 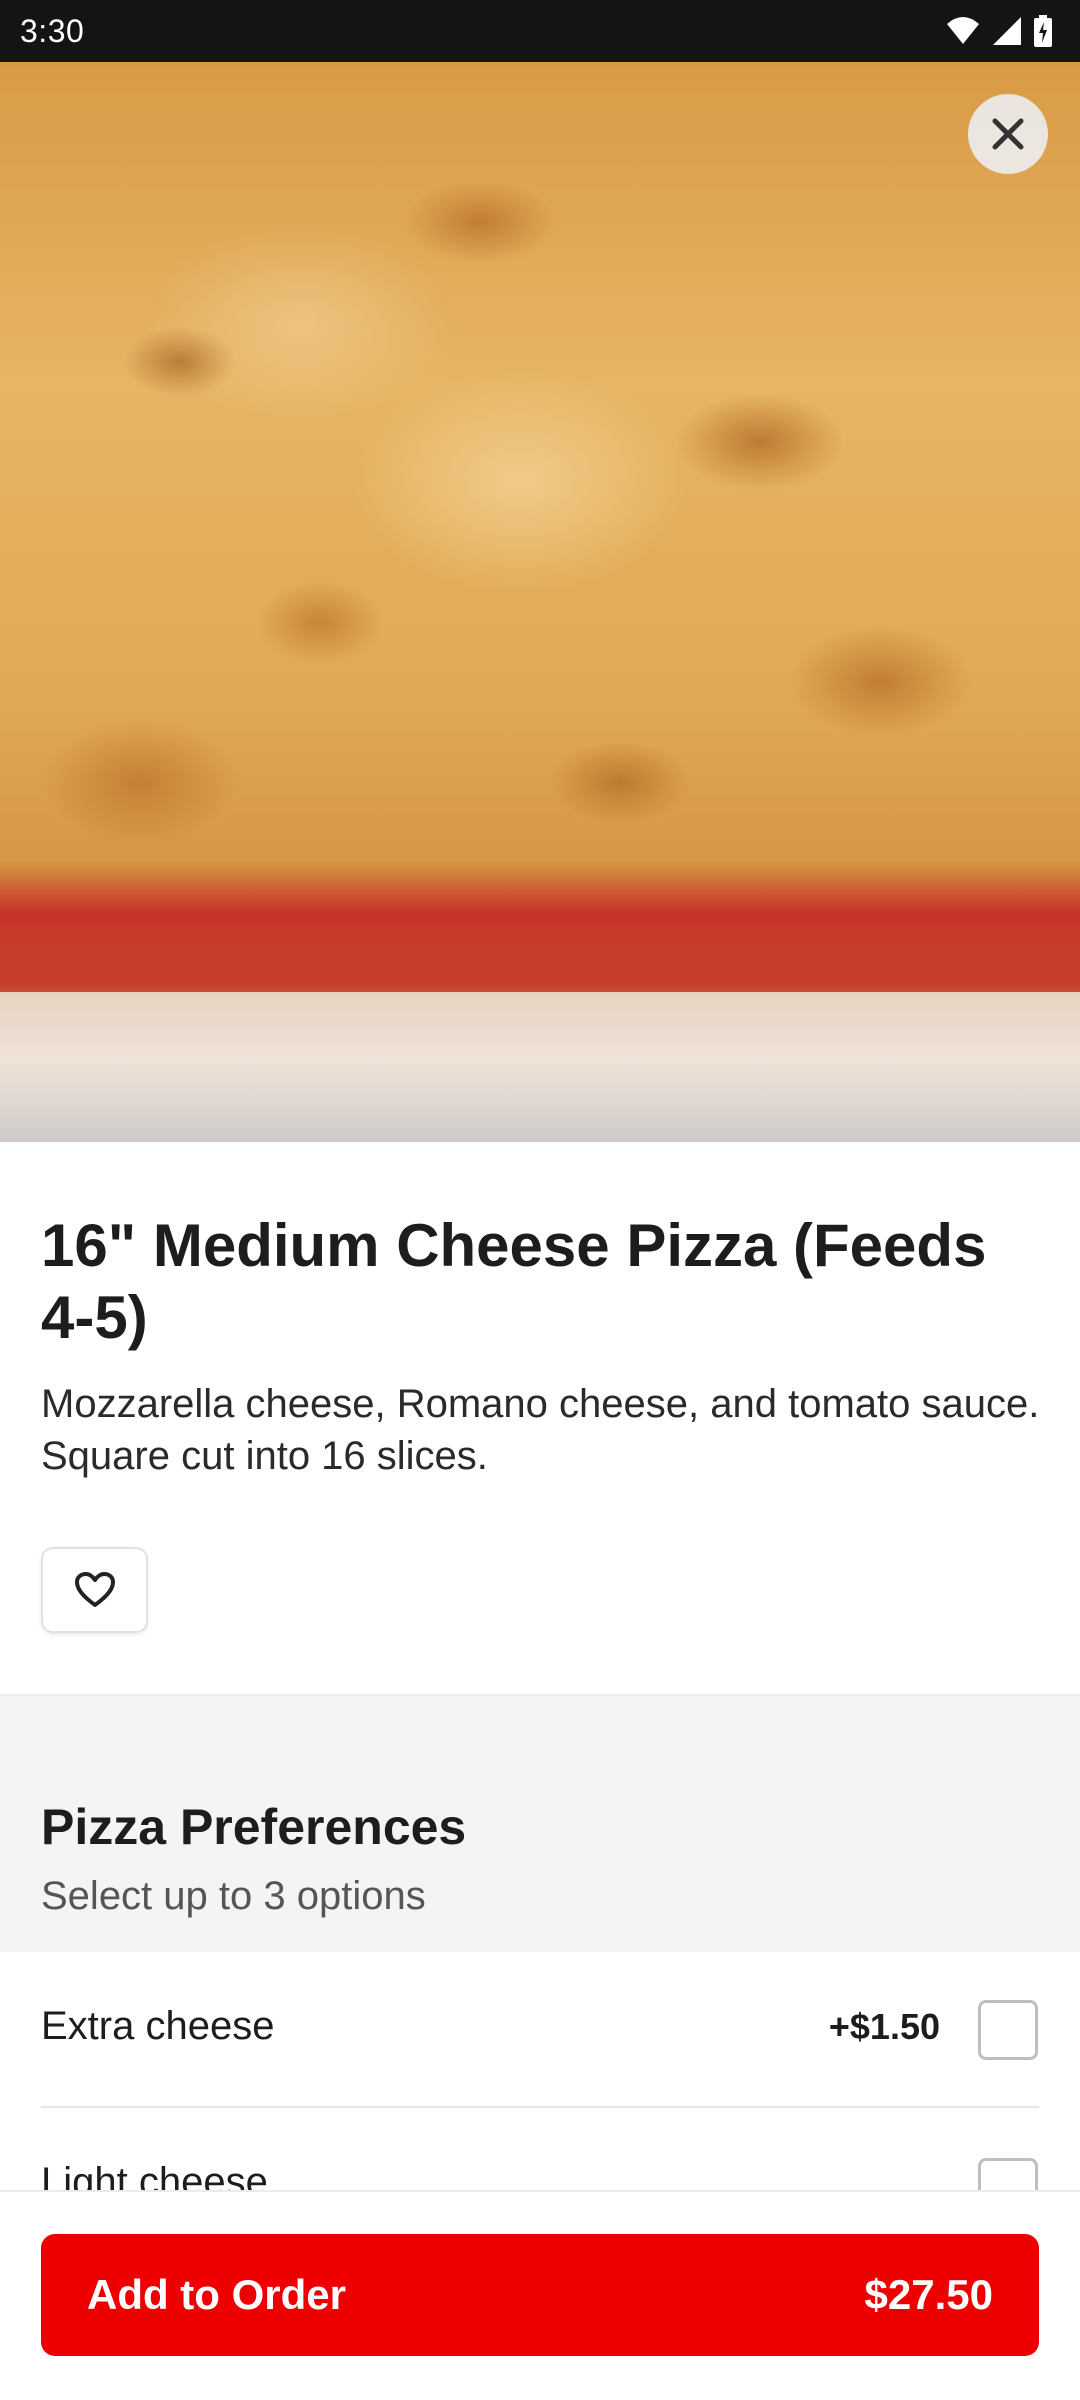 What do you see at coordinates (928, 2294) in the screenshot?
I see `order-total-price: $27.50` at bounding box center [928, 2294].